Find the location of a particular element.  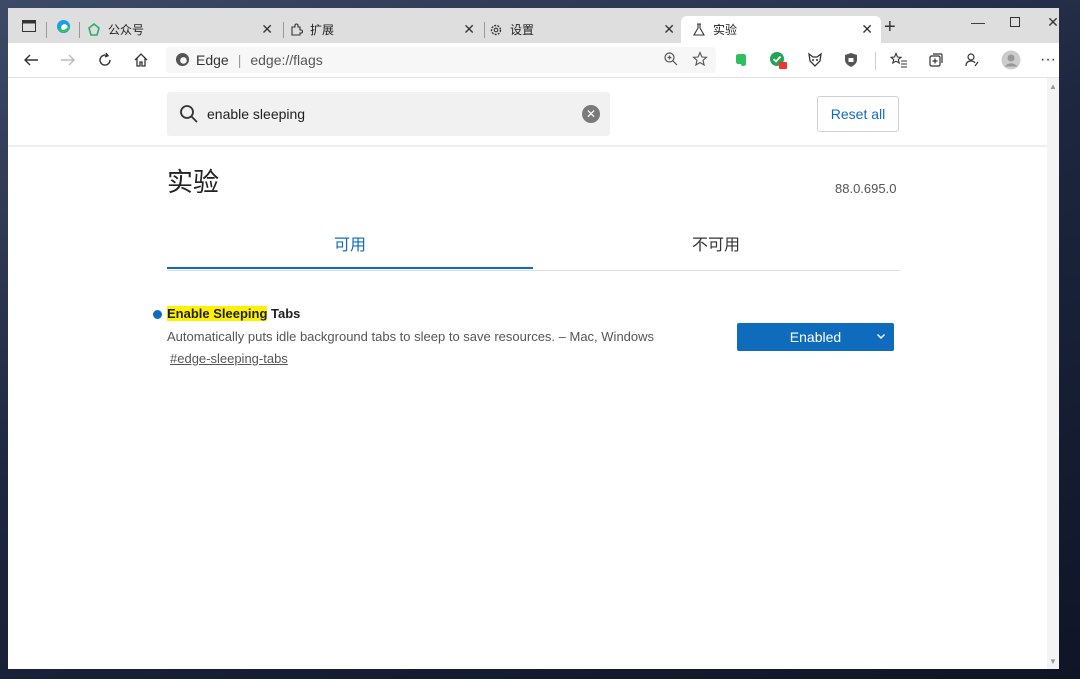

grammar-extension-icon is located at coordinates (778, 60).